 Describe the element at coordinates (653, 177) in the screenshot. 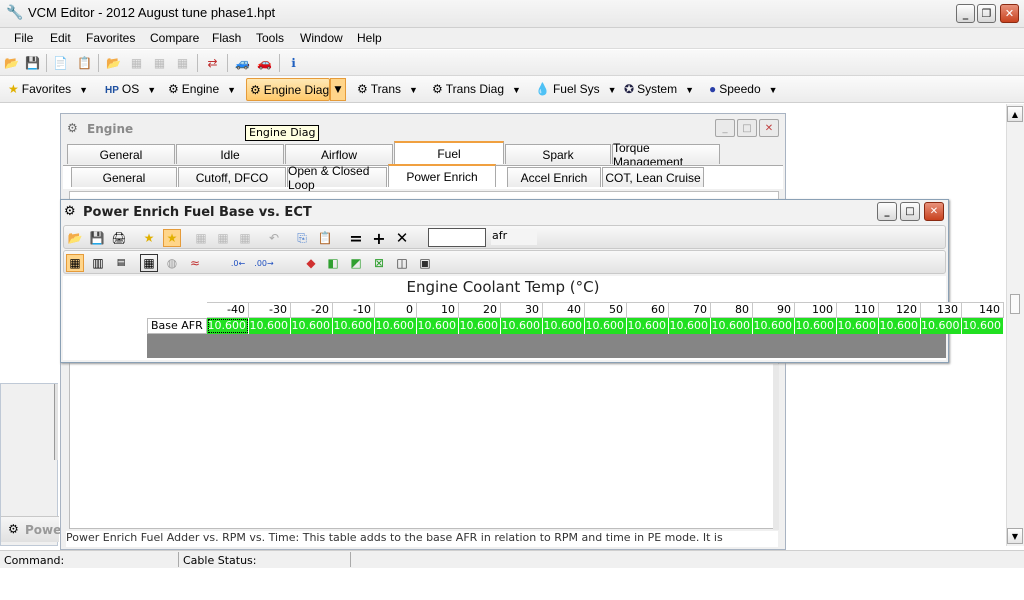

I see `tab-cot-lean-cruise: COT, Lean Cruise` at that location.